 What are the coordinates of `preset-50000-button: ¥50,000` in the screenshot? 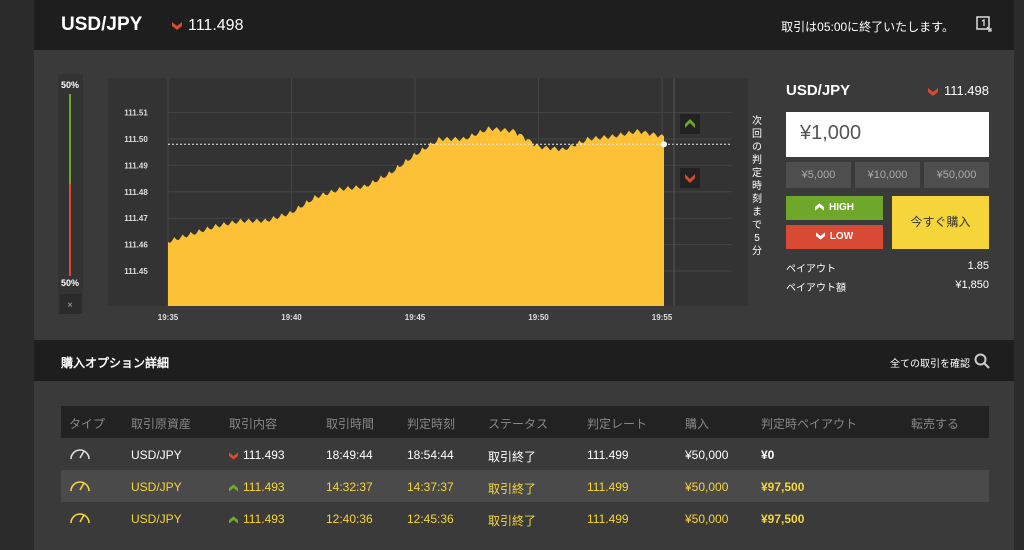 It's located at (956, 175).